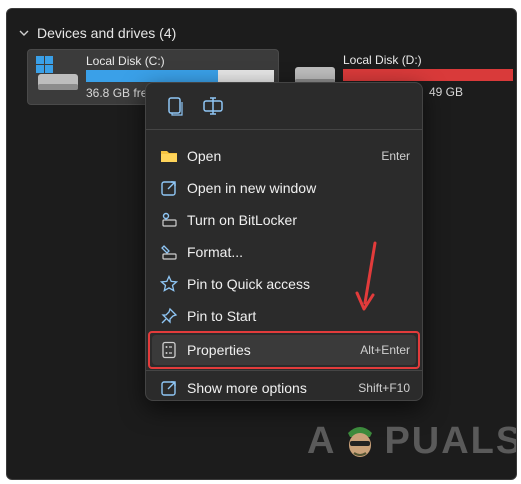  I want to click on menu-item-label: Show more options, so click(247, 388).